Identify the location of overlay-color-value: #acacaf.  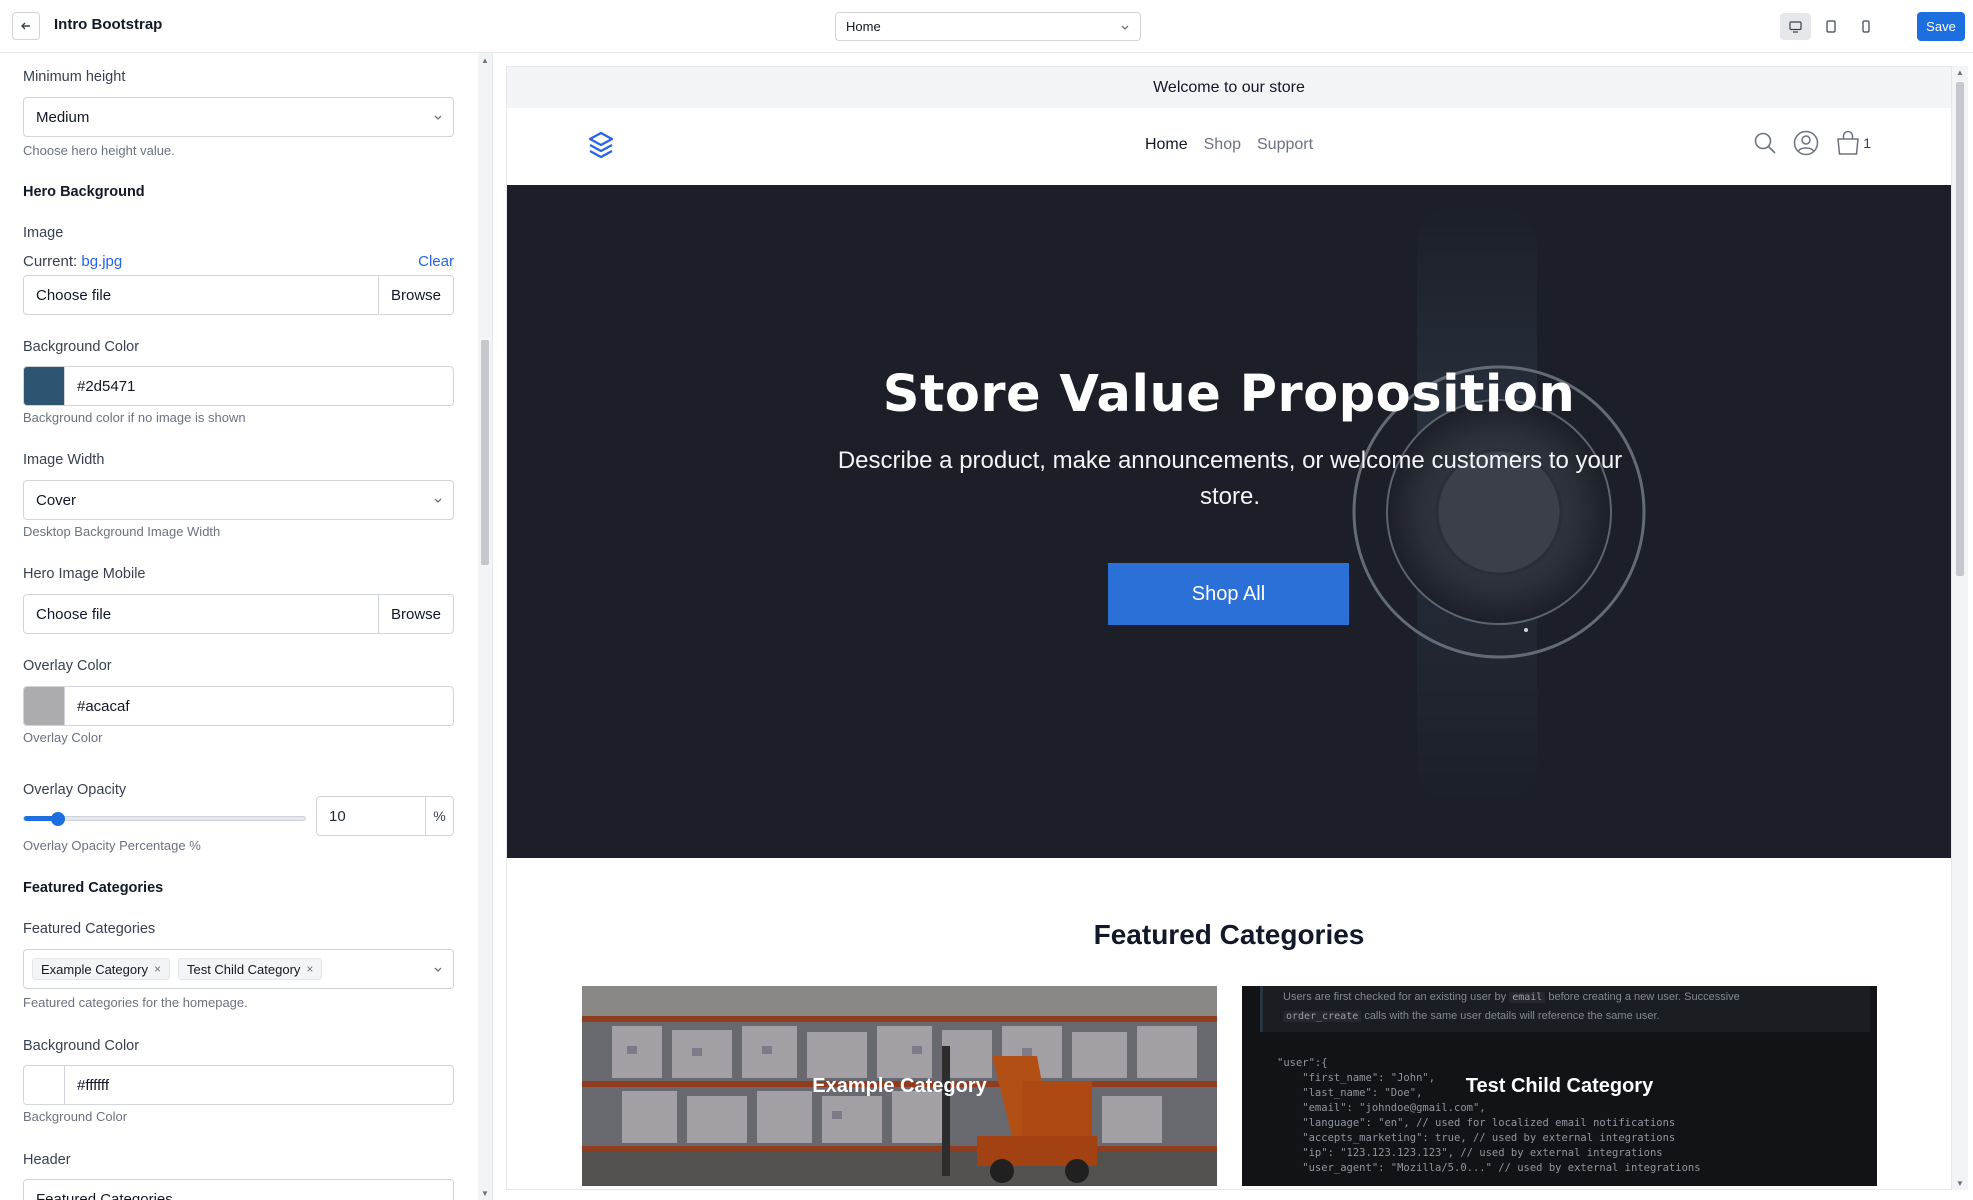
(103, 706).